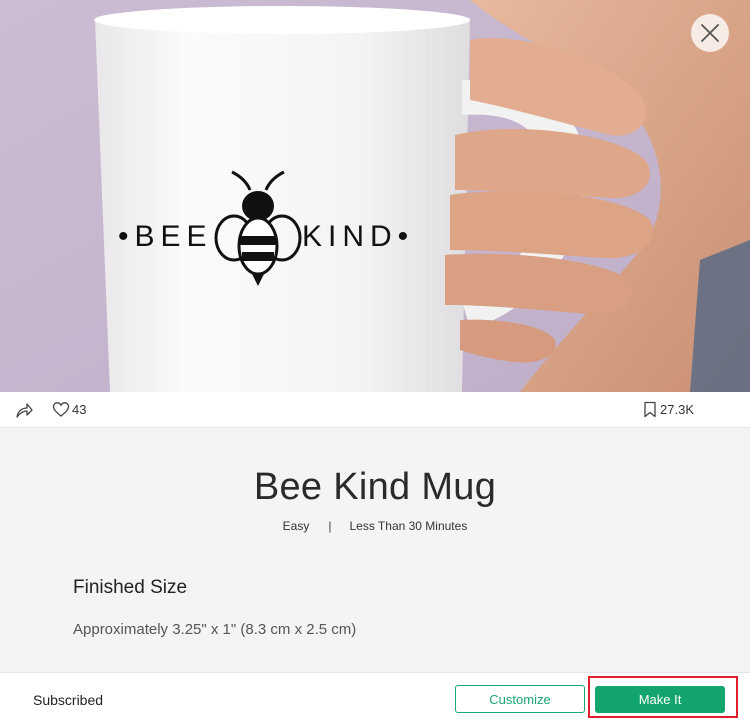 The image size is (750, 728). I want to click on subscription-status: Subscribed, so click(68, 700).